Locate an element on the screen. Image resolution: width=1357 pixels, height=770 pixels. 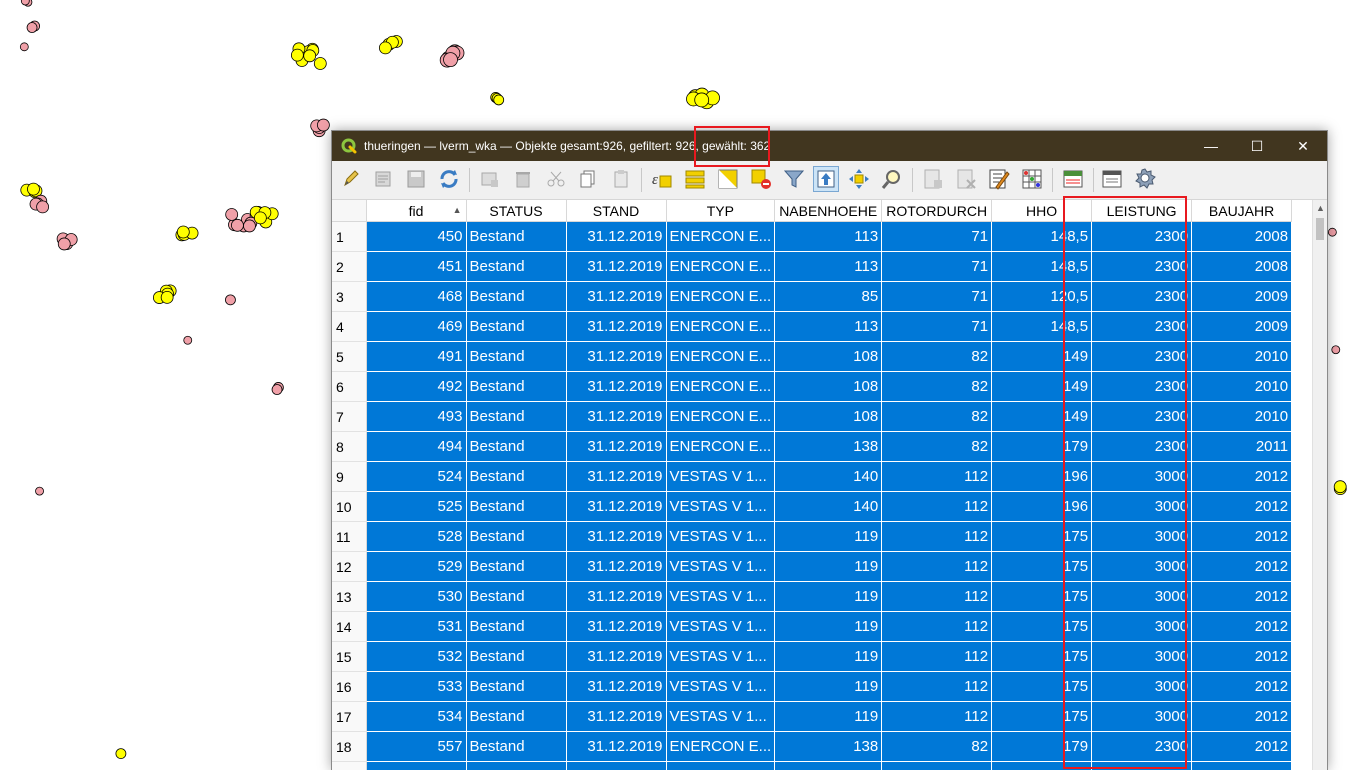
cell-fid: 533 is located at coordinates (416, 687).